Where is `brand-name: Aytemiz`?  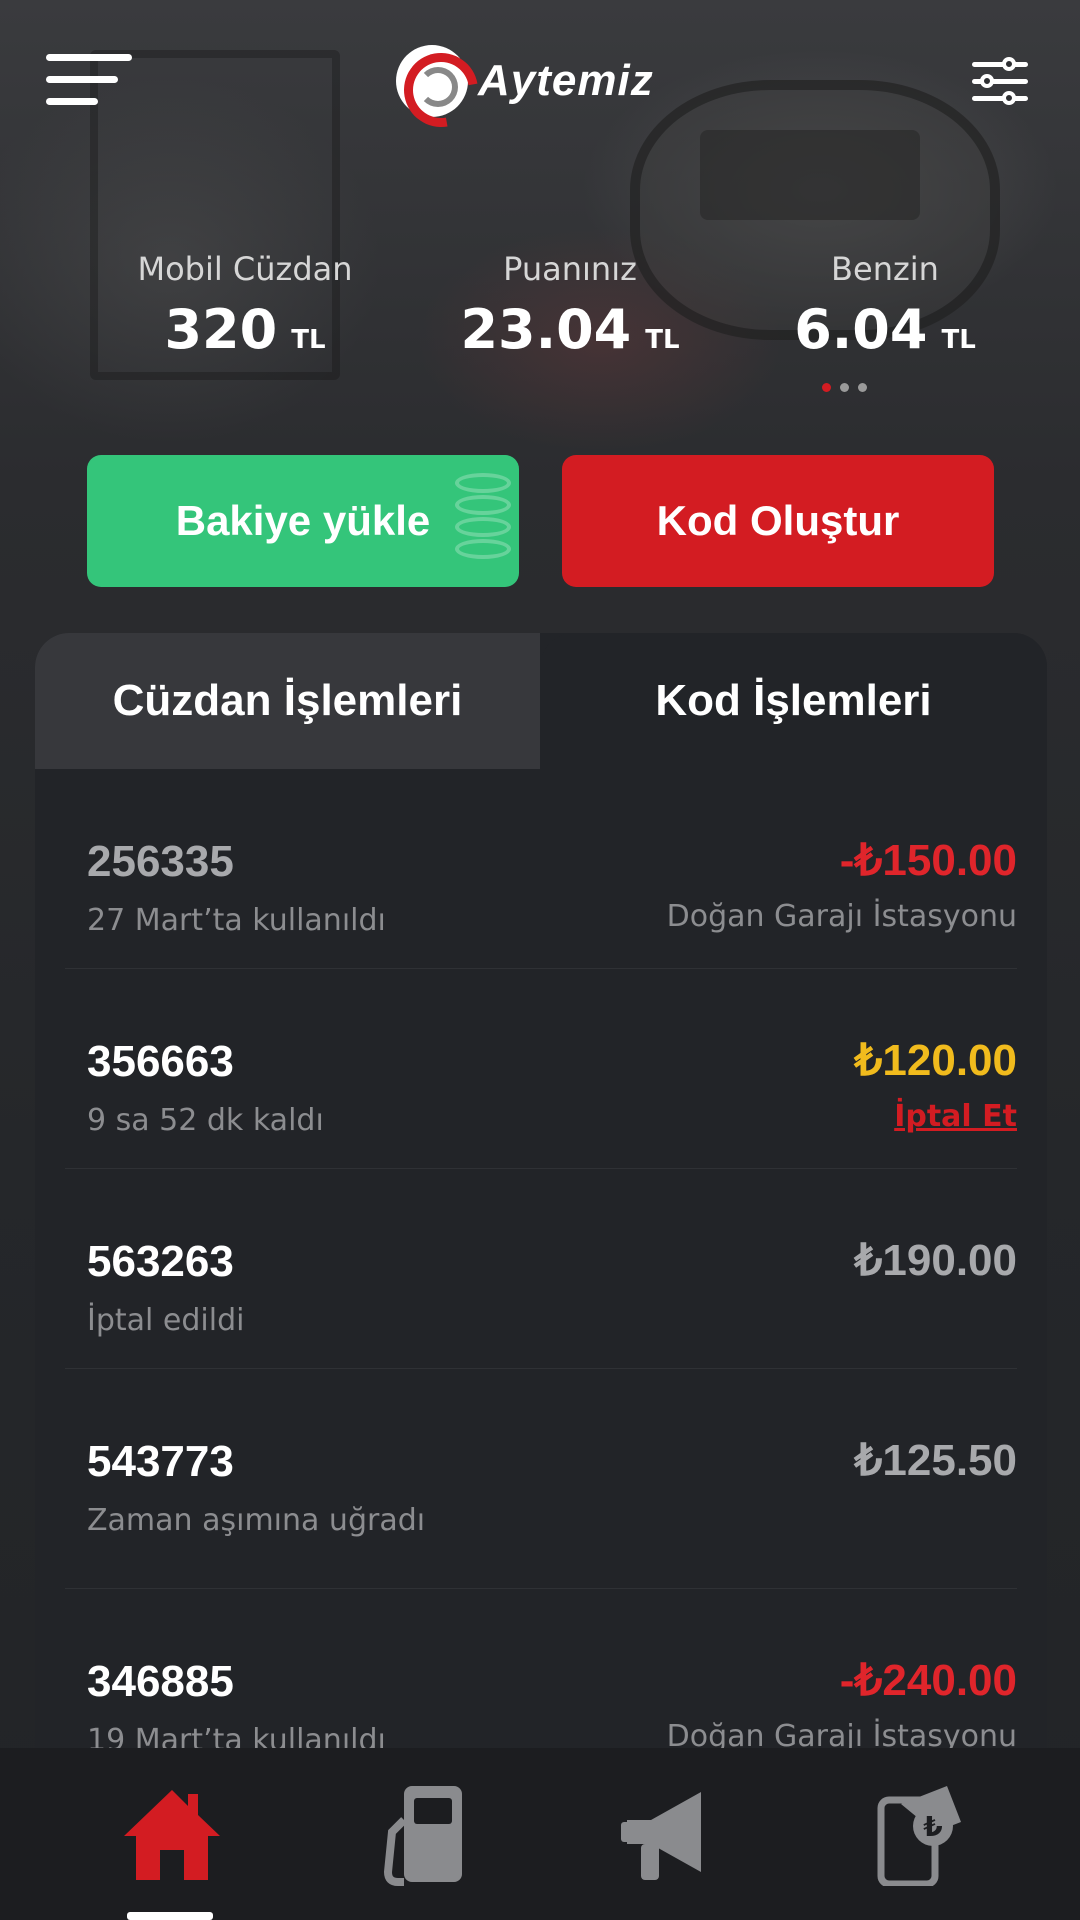 brand-name: Aytemiz is located at coordinates (566, 80).